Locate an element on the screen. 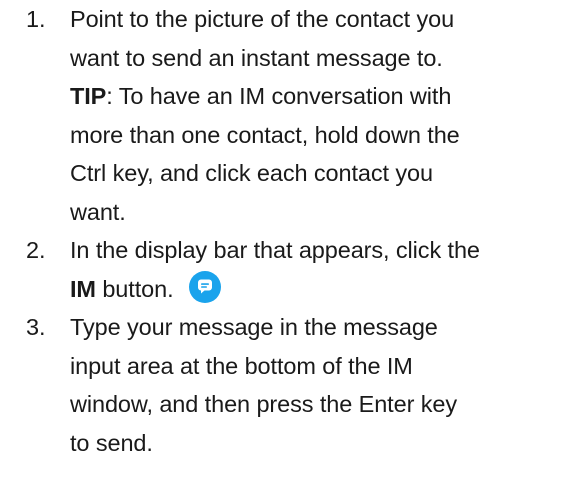  button-word: button. is located at coordinates (134, 288).